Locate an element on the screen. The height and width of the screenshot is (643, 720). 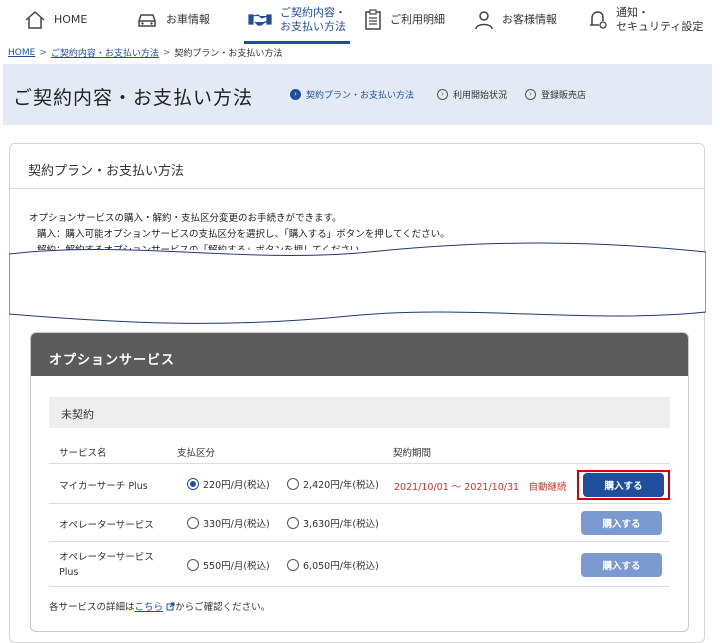
payment-yearly-radio: 6,050円/年(税込) is located at coordinates (333, 565).